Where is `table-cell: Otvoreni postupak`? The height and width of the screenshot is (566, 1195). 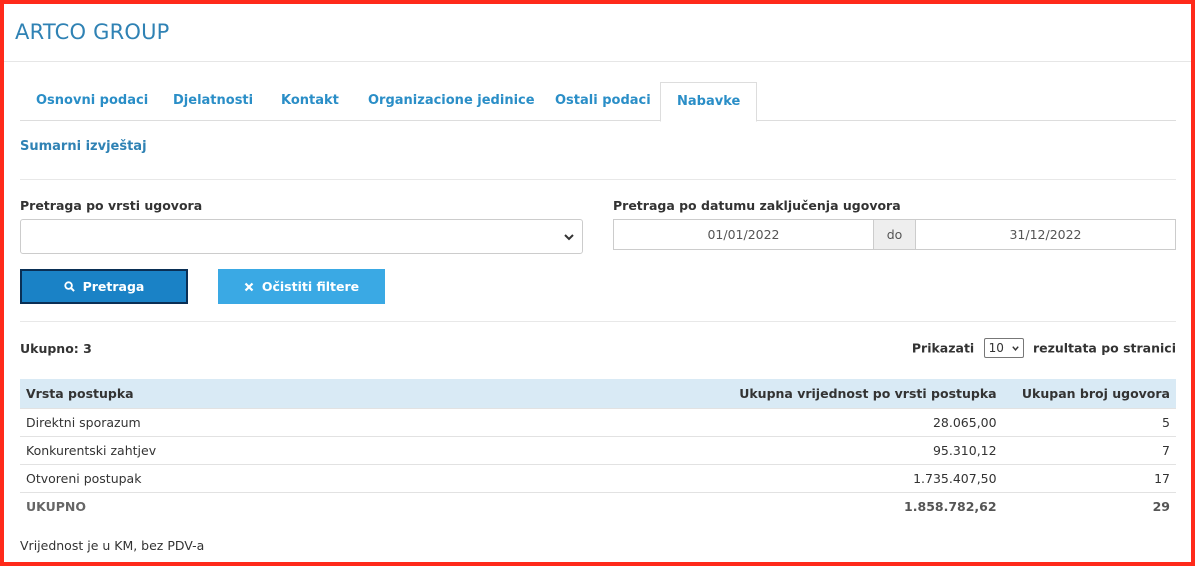 table-cell: Otvoreni postupak is located at coordinates (251, 477).